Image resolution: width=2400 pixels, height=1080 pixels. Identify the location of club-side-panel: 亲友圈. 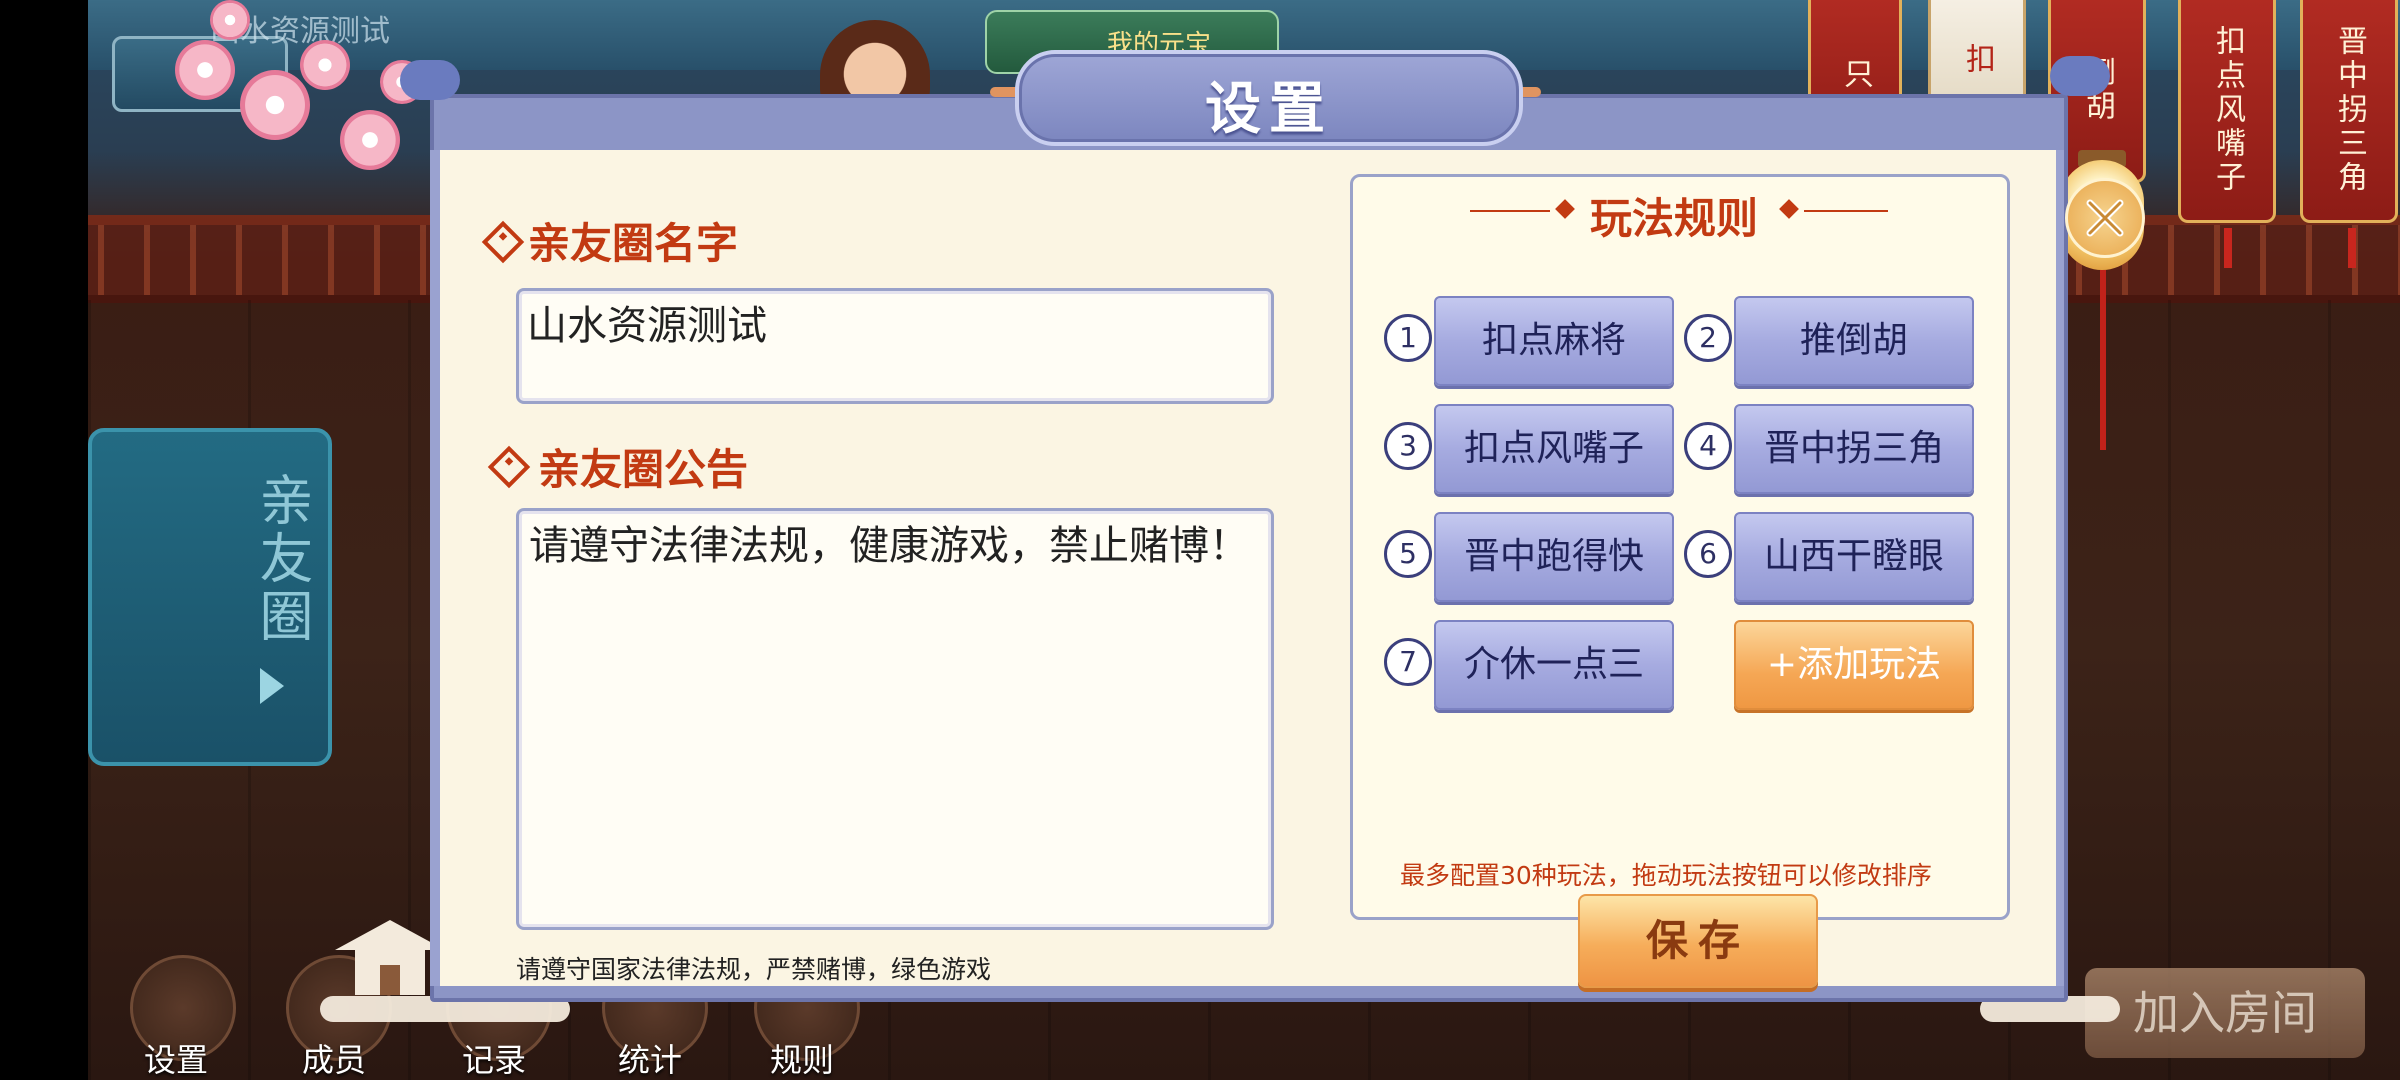
(210, 597).